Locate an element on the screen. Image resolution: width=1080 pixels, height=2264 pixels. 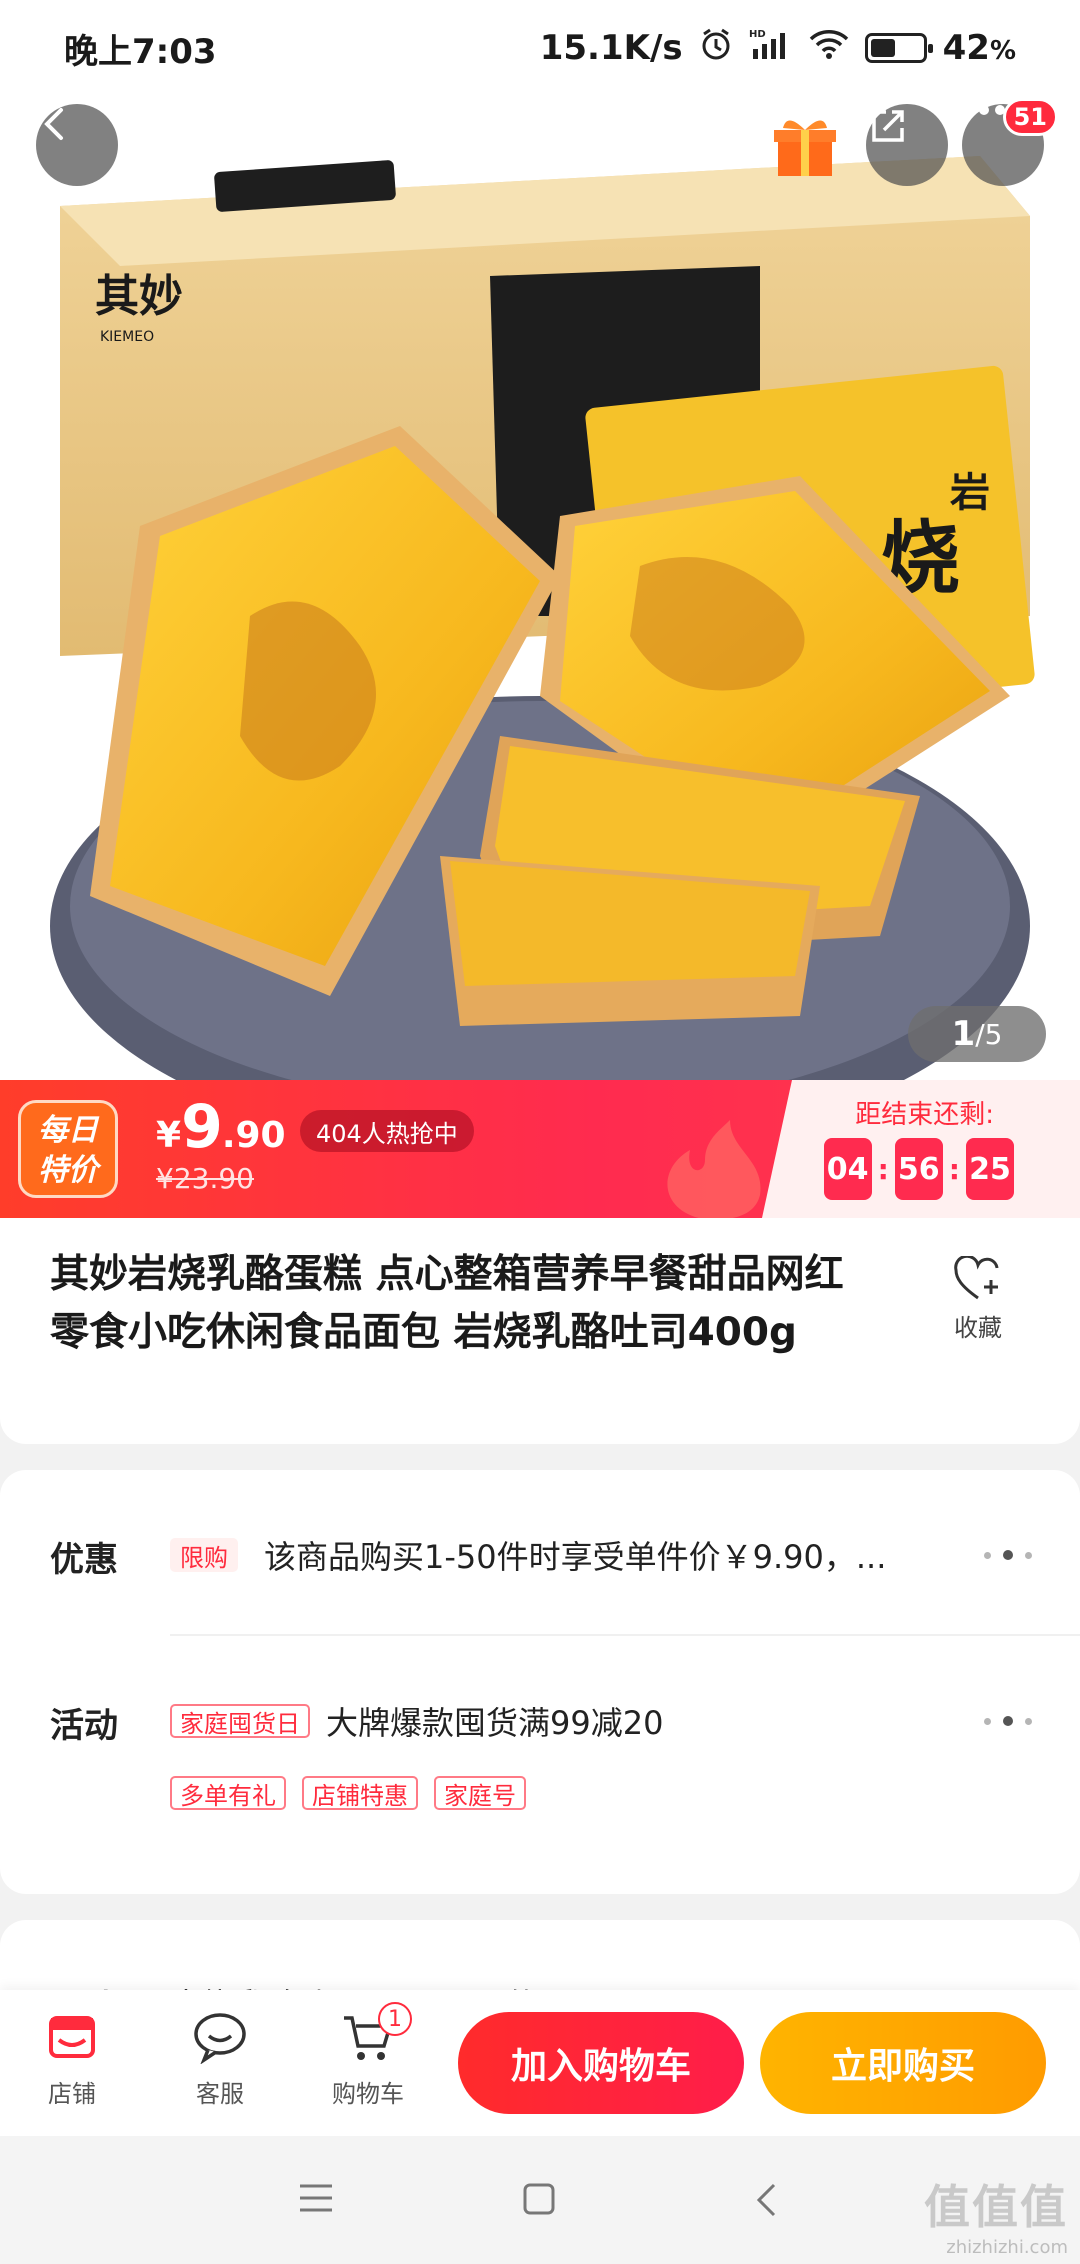
daily-badge-line2: 特价 is located at coordinates (68, 1170).